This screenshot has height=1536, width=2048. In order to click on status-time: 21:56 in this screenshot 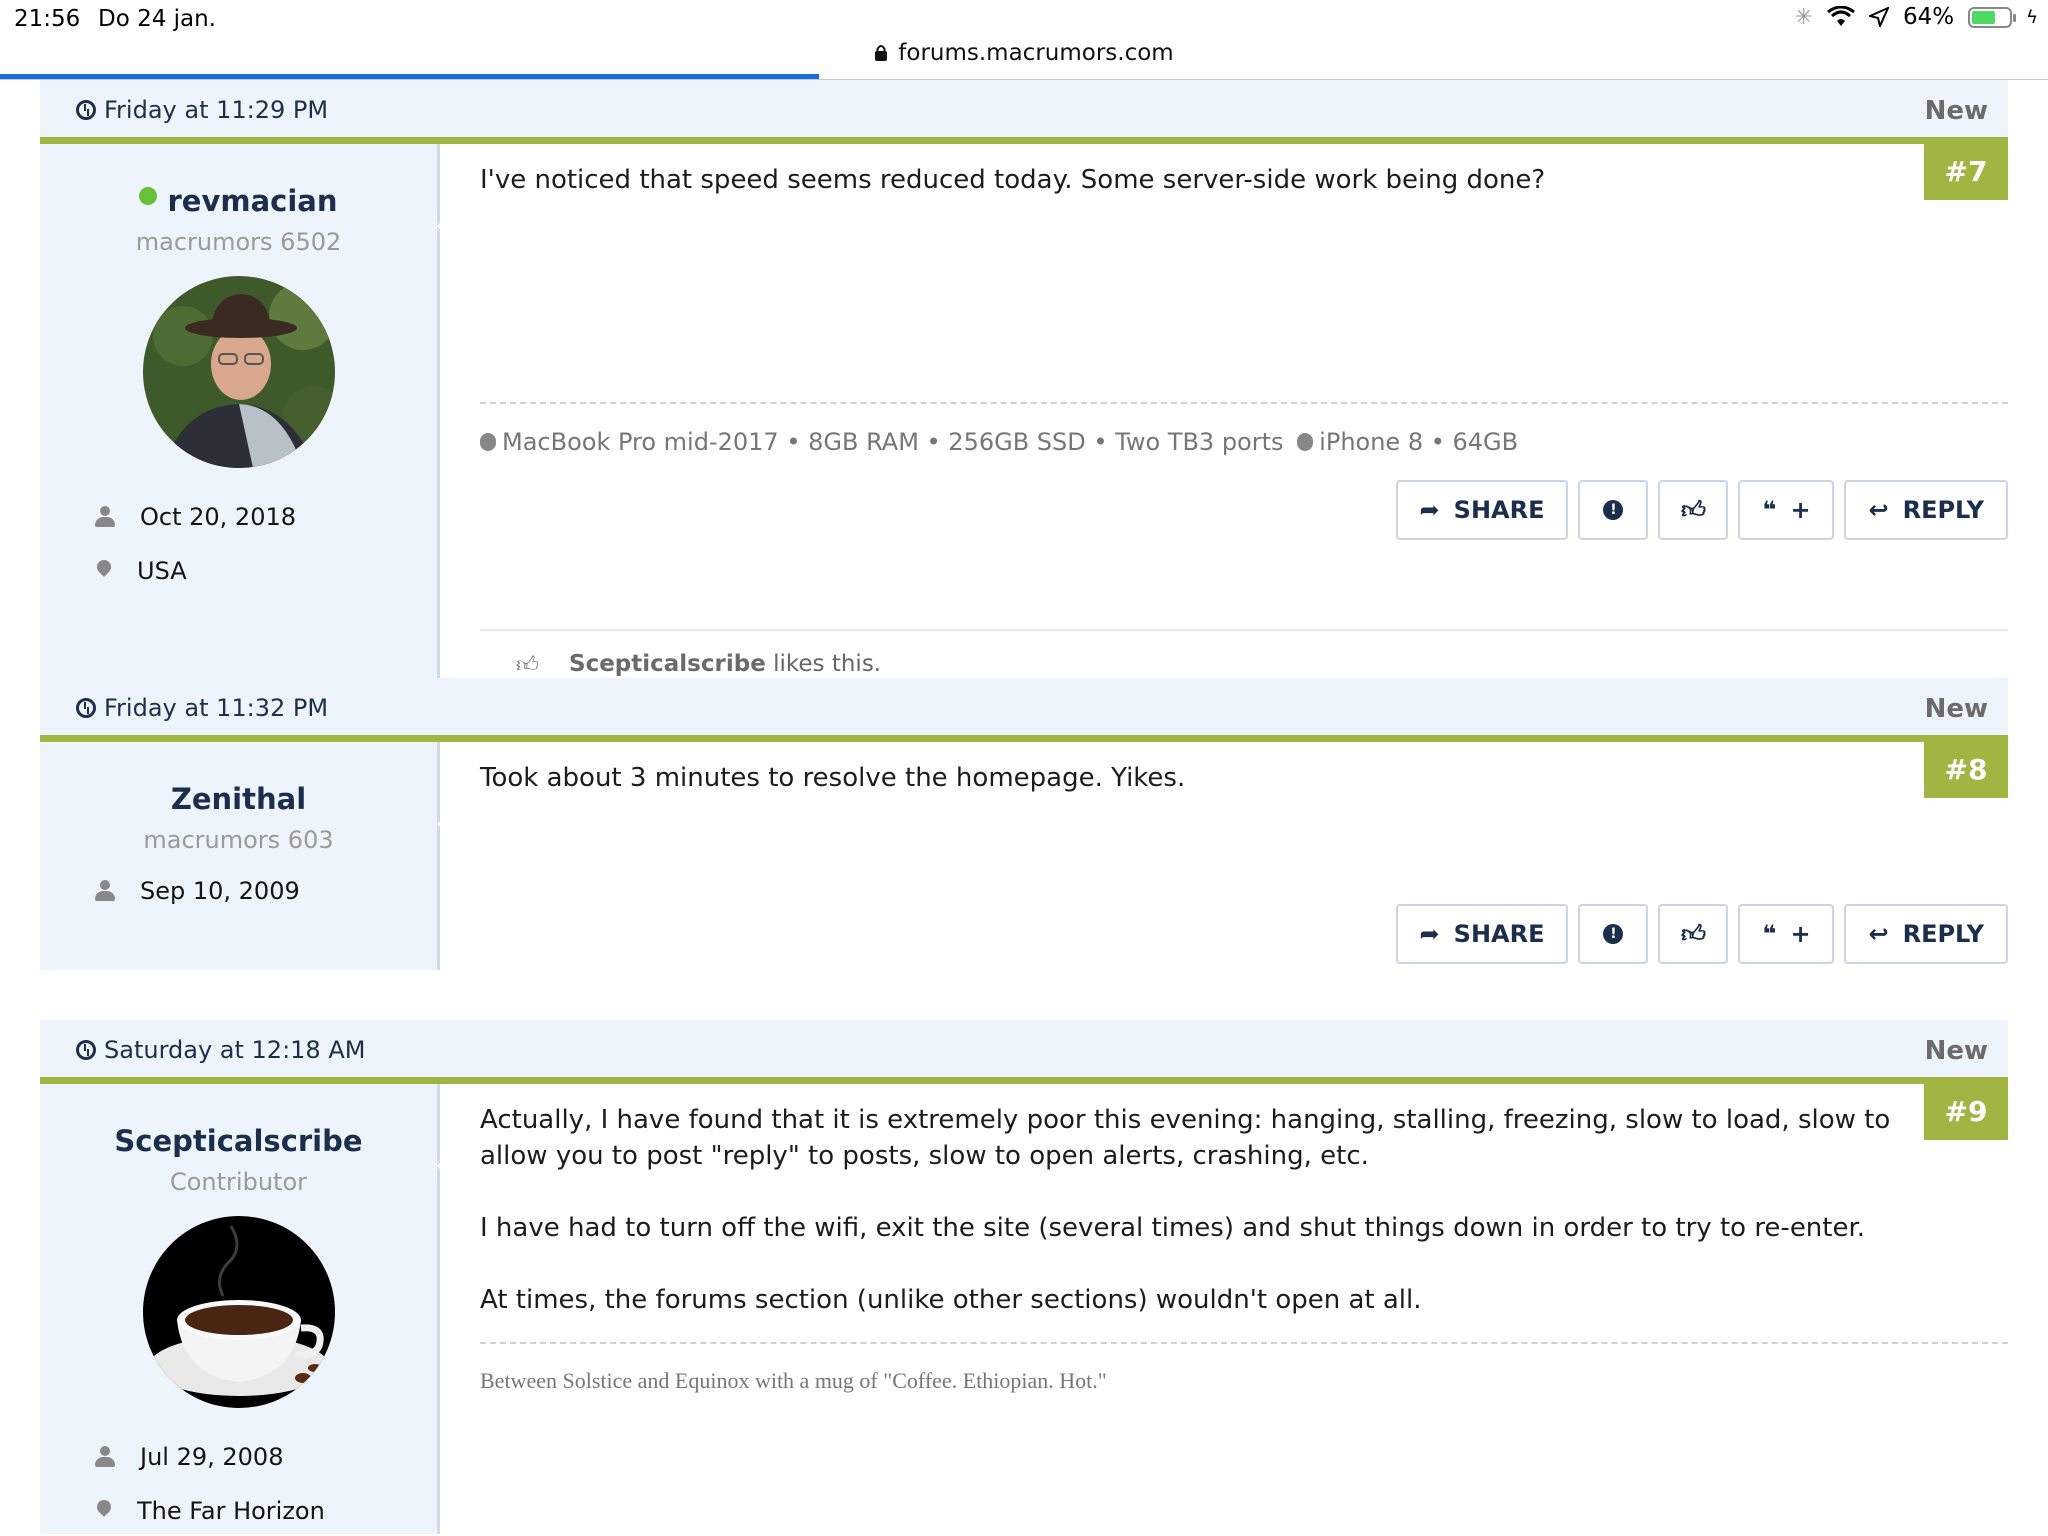, I will do `click(47, 19)`.